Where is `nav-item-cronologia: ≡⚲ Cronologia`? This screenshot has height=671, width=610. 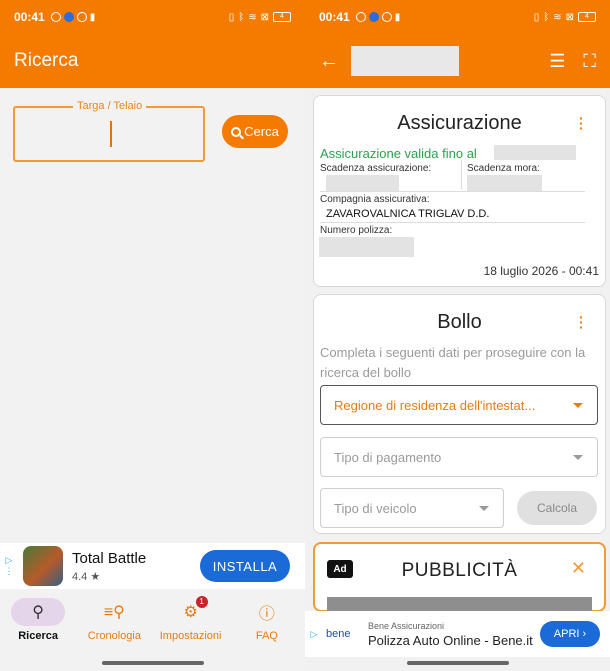
nav-item-cronologia: ≡⚲ Cronologia is located at coordinates (114, 624).